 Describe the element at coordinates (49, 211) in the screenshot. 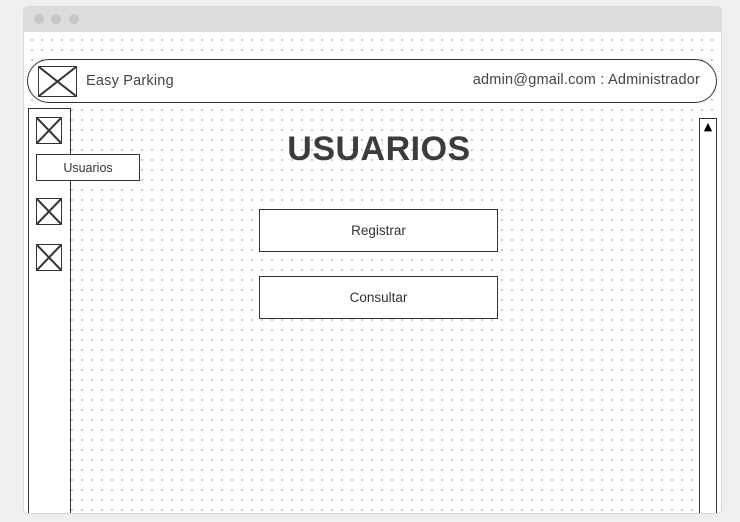

I see `sidebar-item-2-icon` at that location.